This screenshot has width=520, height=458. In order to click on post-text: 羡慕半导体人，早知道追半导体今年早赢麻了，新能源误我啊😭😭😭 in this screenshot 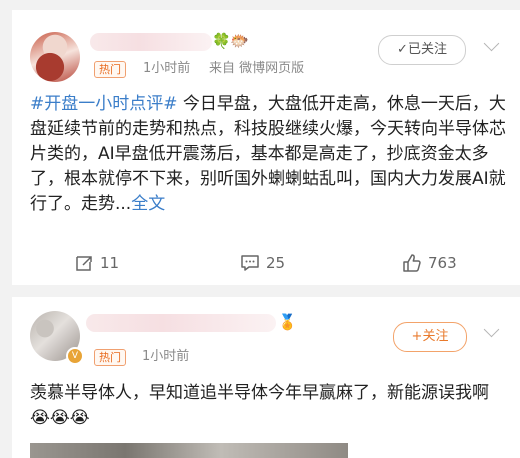, I will do `click(259, 405)`.